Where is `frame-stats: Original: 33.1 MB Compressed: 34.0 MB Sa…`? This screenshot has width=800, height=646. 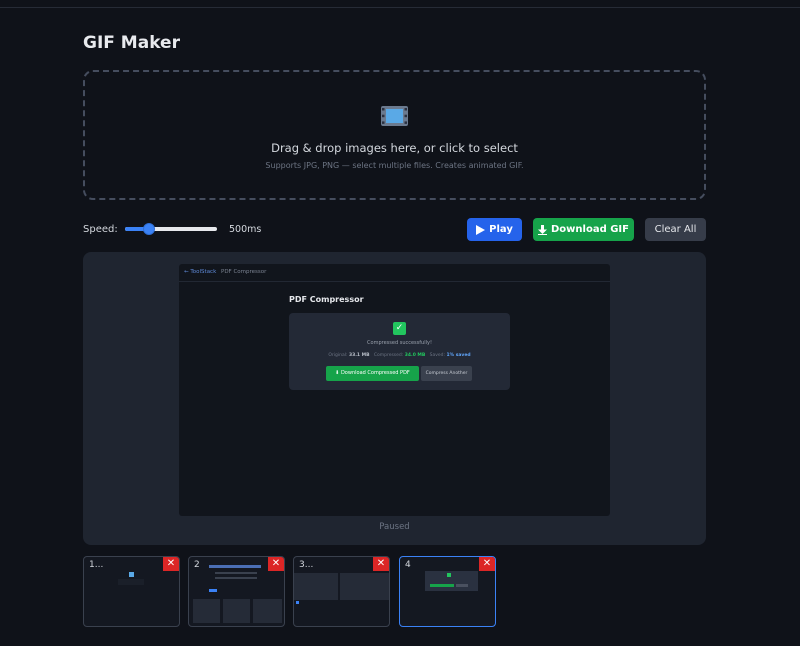
frame-stats: Original: 33.1 MB Compressed: 34.0 MB Sa… is located at coordinates (399, 355).